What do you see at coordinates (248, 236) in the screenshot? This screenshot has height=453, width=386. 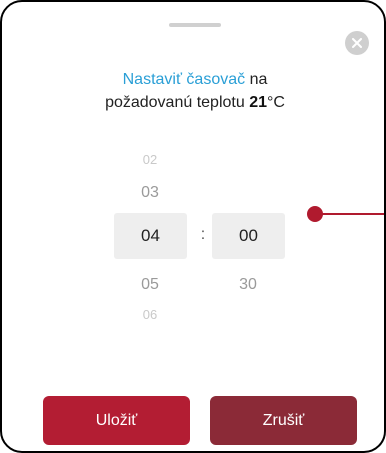 I see `minute-selected: 00` at bounding box center [248, 236].